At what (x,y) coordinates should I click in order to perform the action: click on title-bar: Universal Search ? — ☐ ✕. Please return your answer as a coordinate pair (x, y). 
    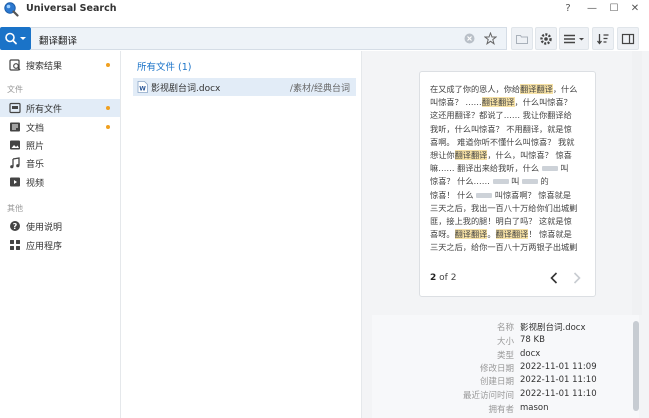
    Looking at the image, I should click on (324, 8).